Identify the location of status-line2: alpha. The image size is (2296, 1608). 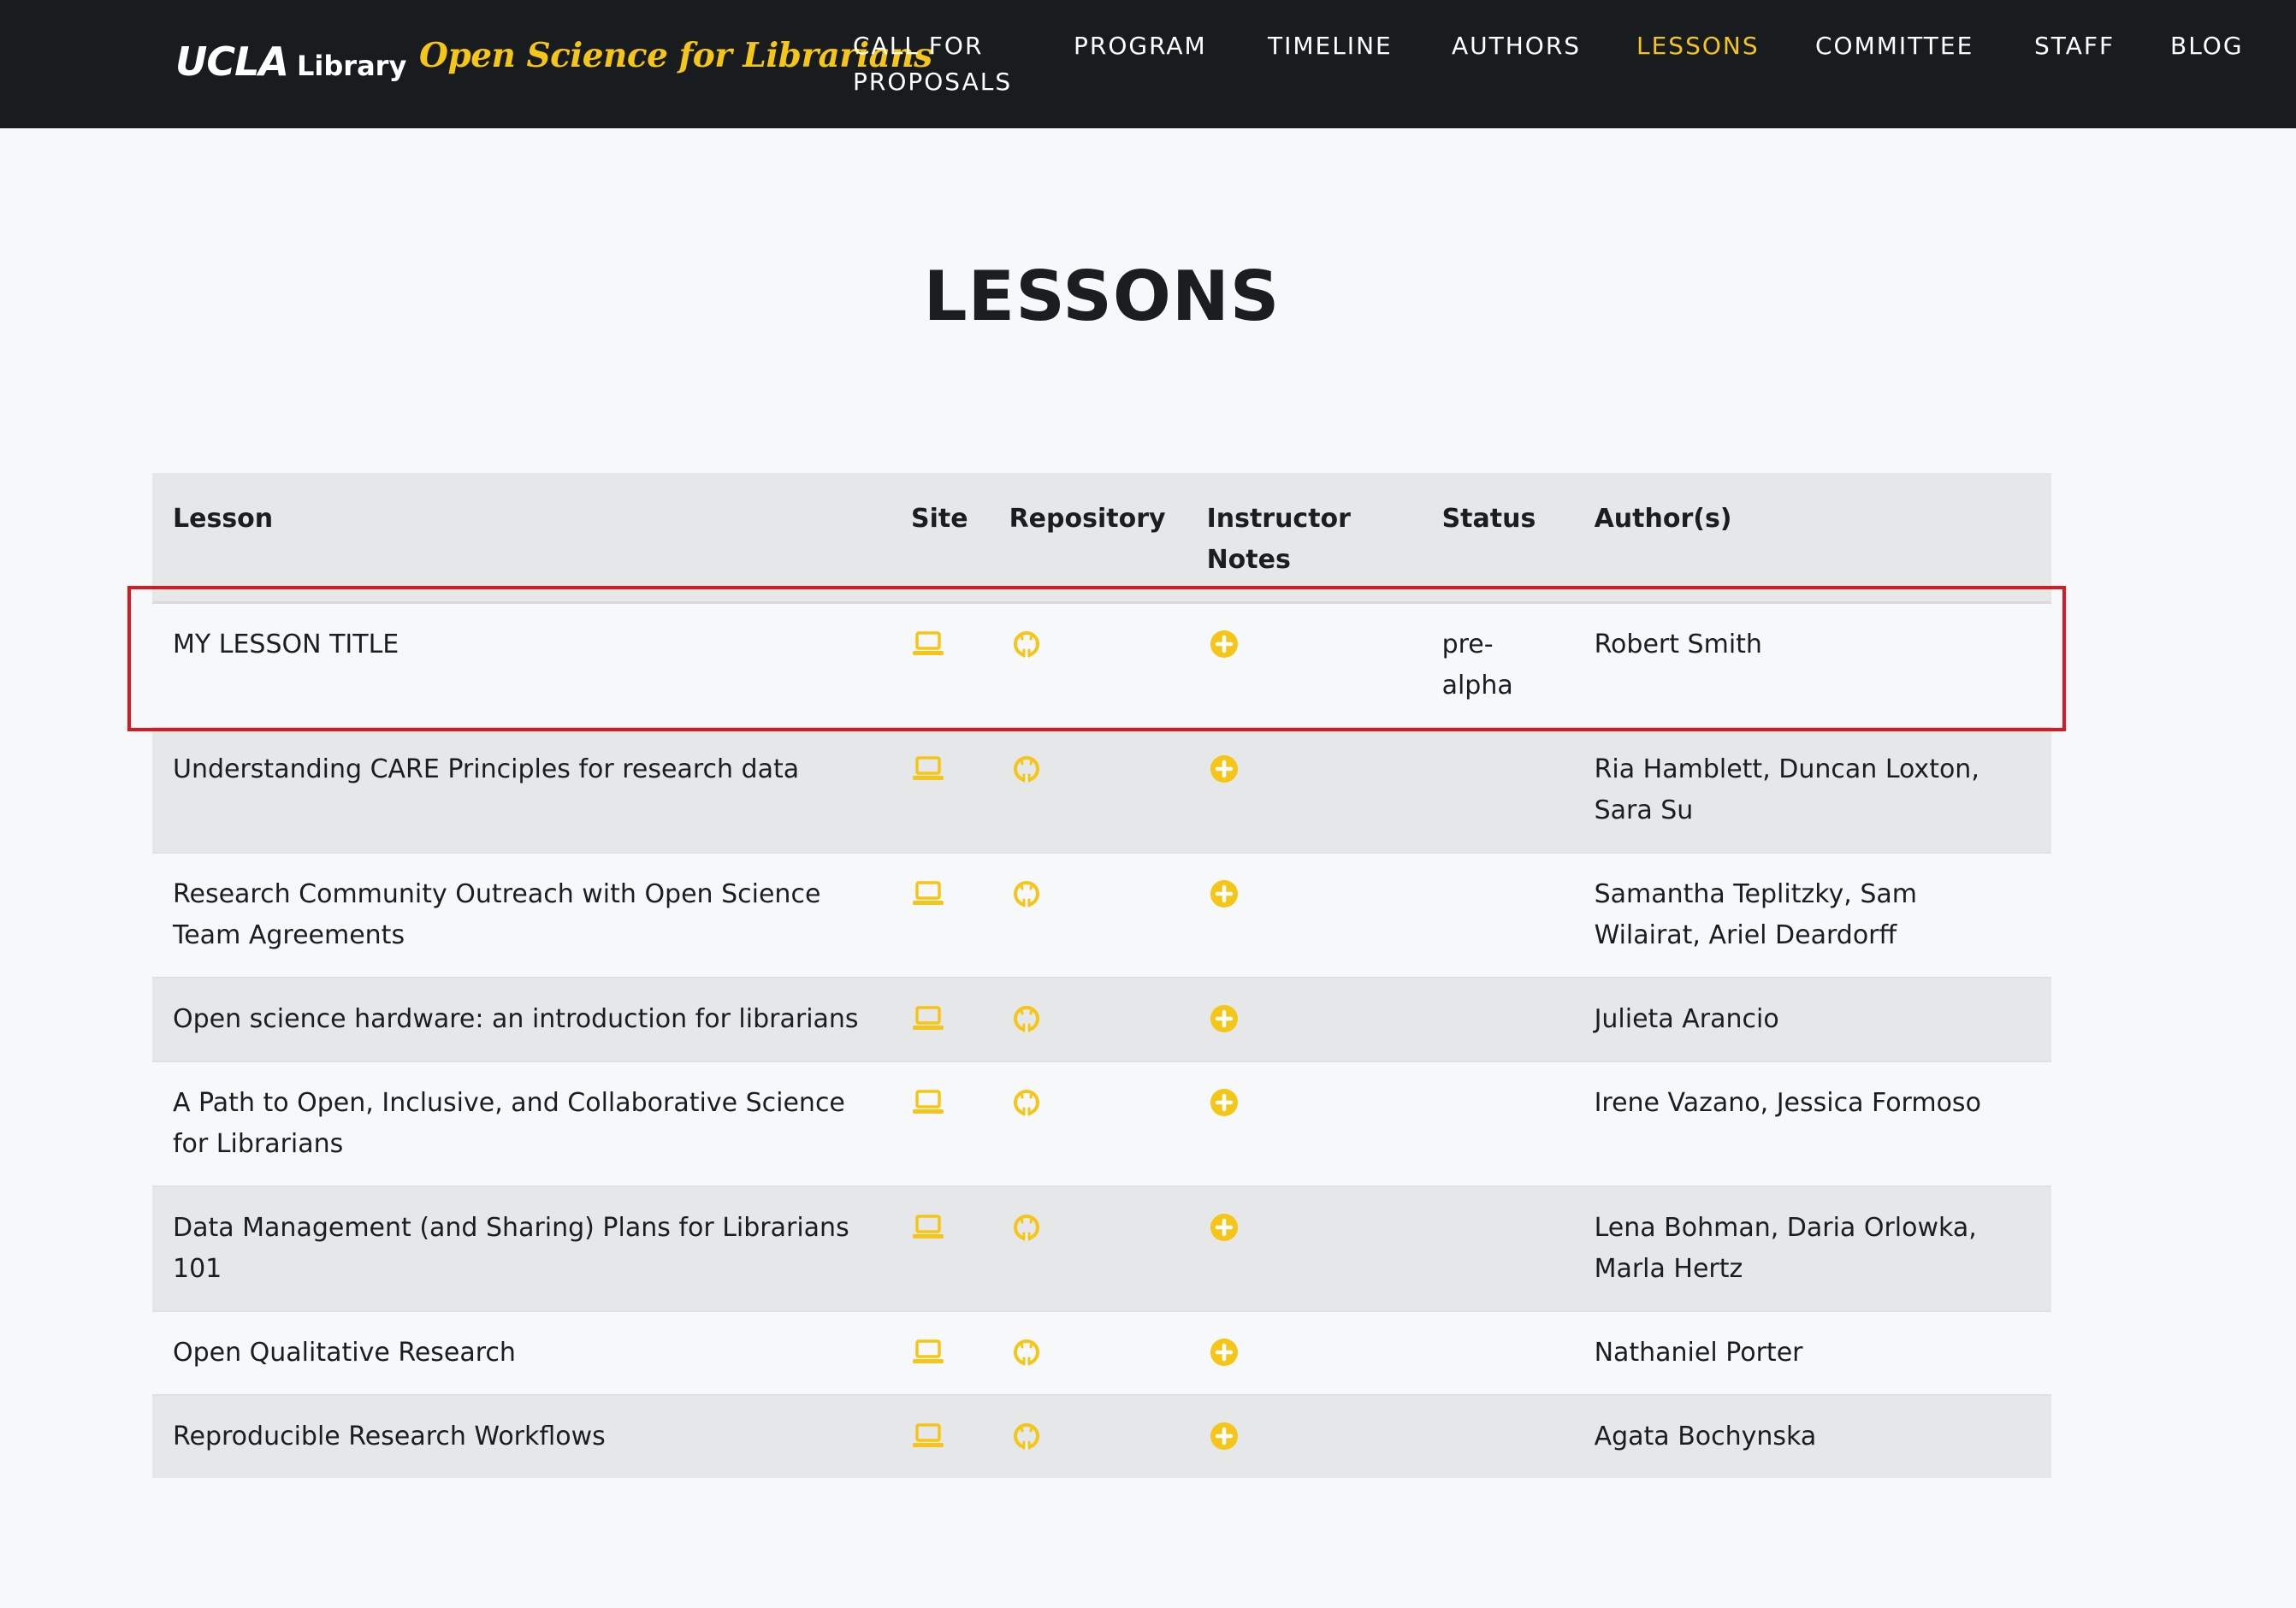
(1477, 686).